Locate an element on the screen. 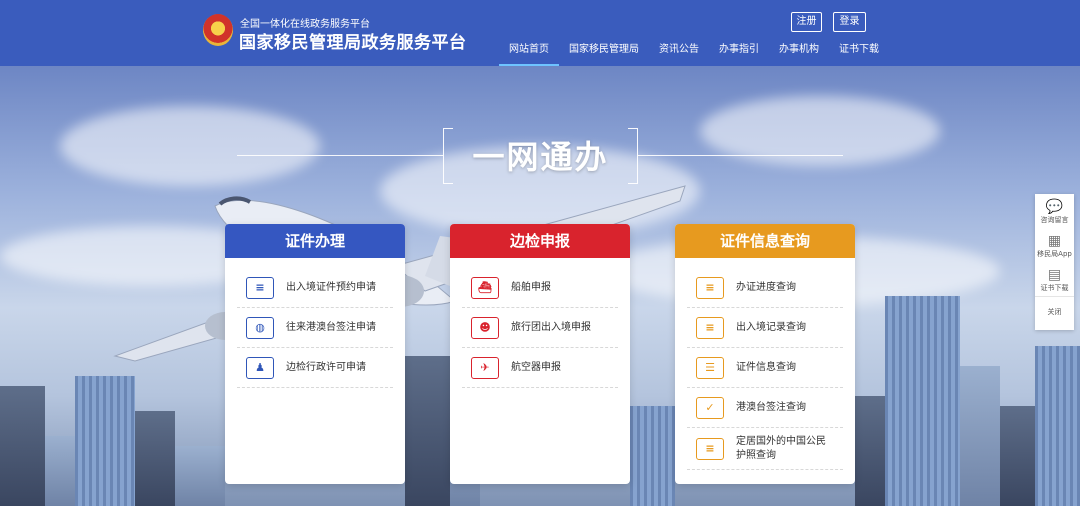 This screenshot has height=506, width=1080. ship-icon: ⛴ is located at coordinates (485, 287).